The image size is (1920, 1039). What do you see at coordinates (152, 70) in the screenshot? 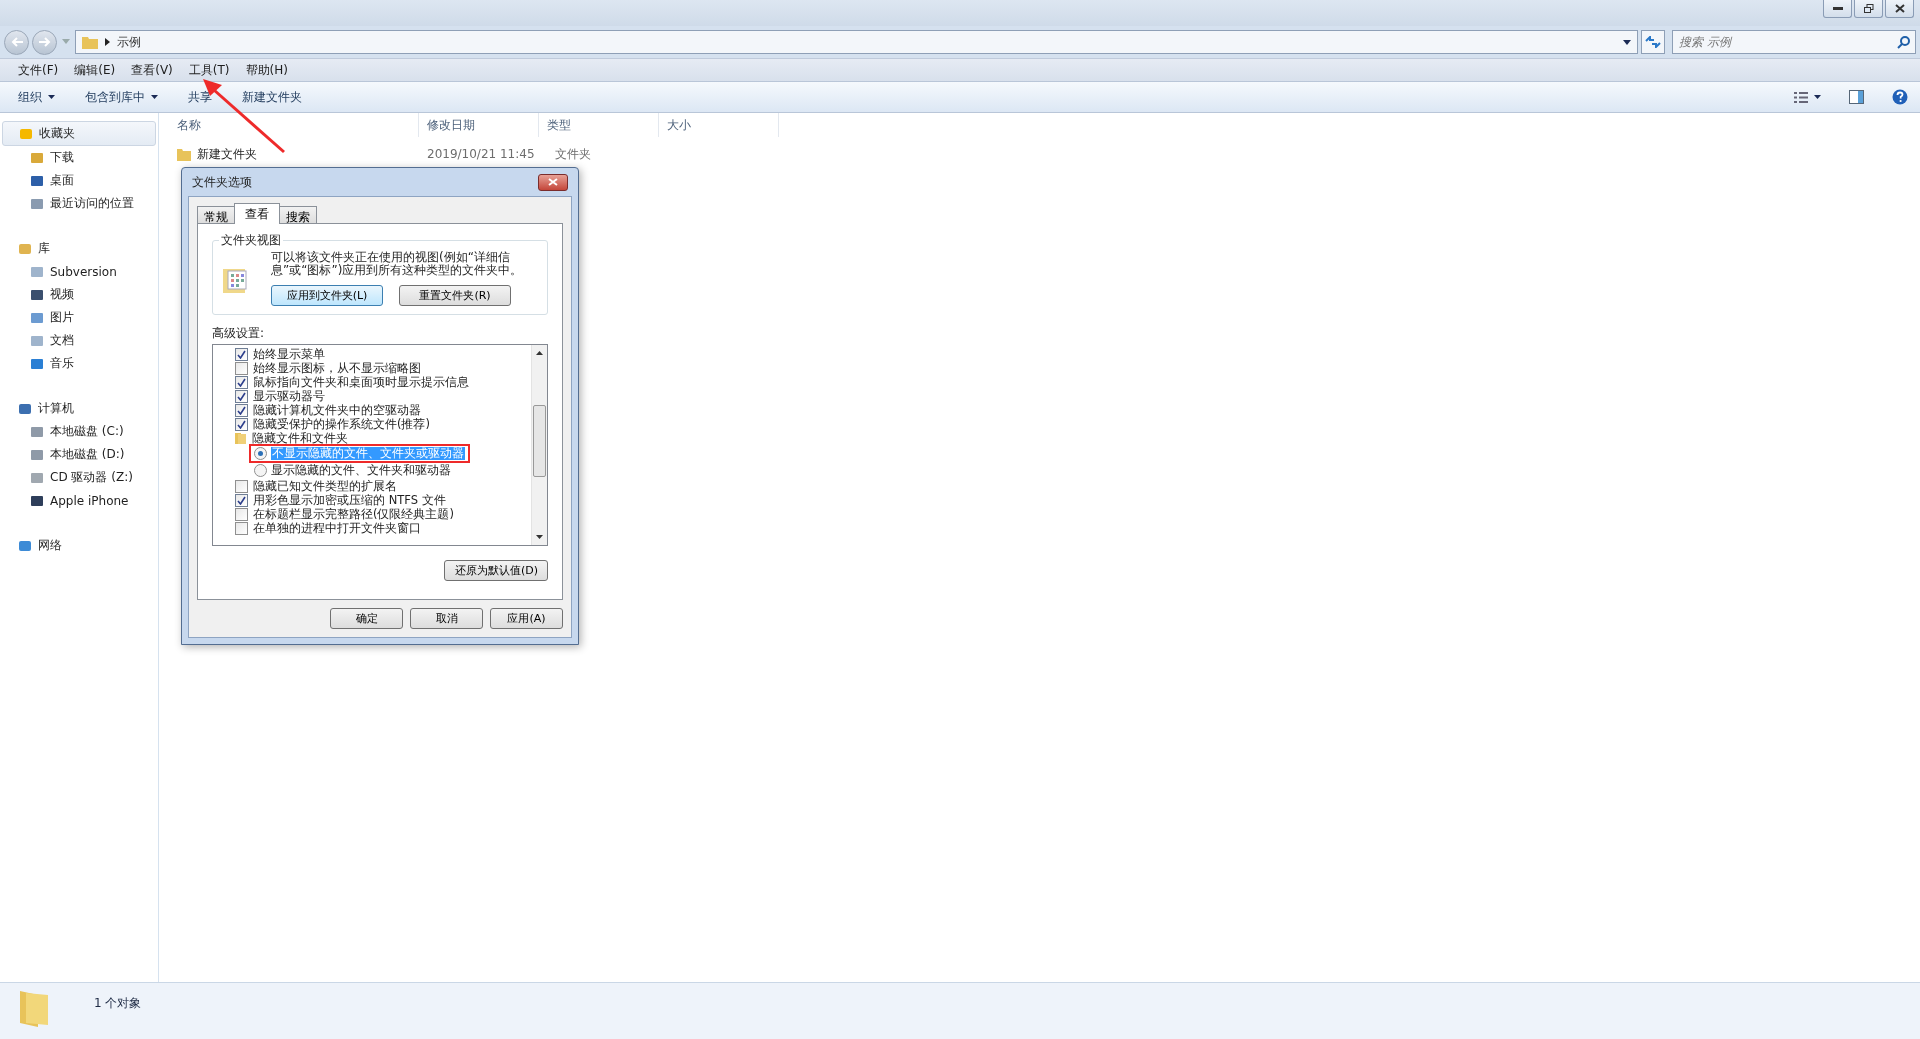
I see `menu-item: 查看(V)` at bounding box center [152, 70].